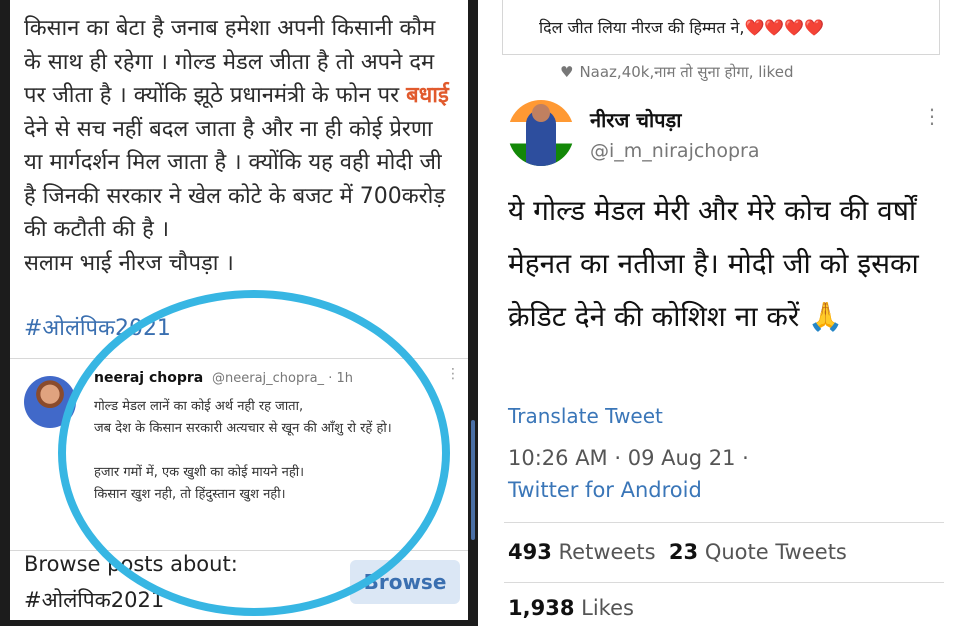 The height and width of the screenshot is (626, 954). I want to click on likes-count: 1,938, so click(541, 608).